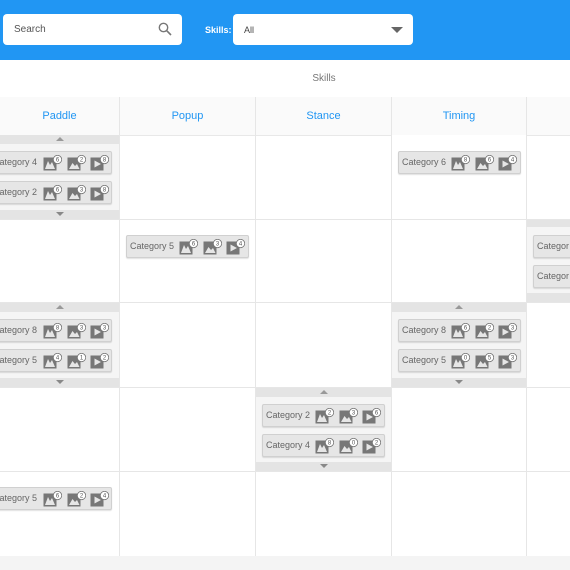 The width and height of the screenshot is (570, 570). Describe the element at coordinates (92, 29) in the screenshot. I see `search-field: Search` at that location.